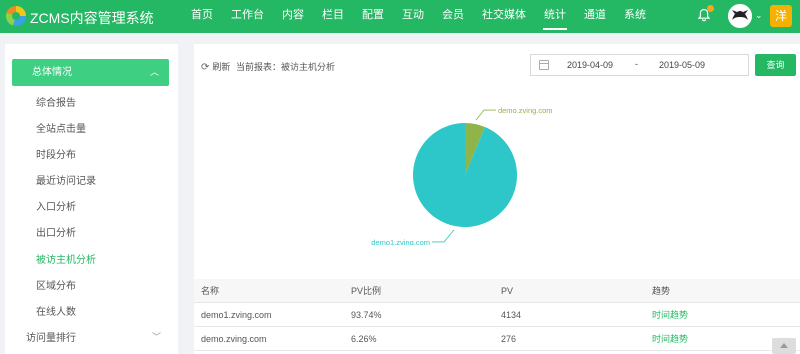  Describe the element at coordinates (555, 16) in the screenshot. I see `nav-item-statistics: 统计` at that location.